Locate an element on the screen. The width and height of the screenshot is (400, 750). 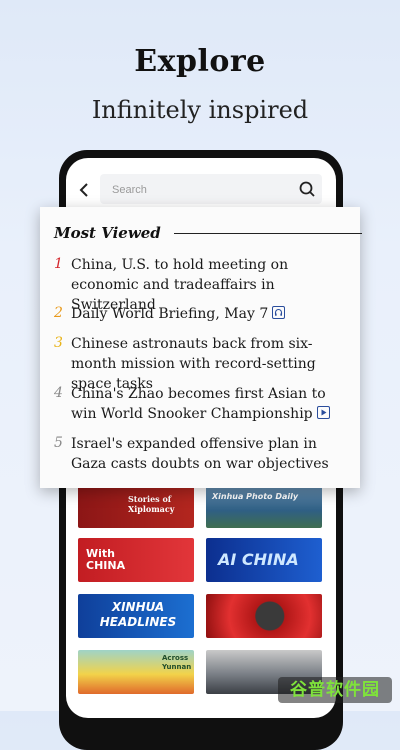
rank-number: 3 is located at coordinates (58, 343).